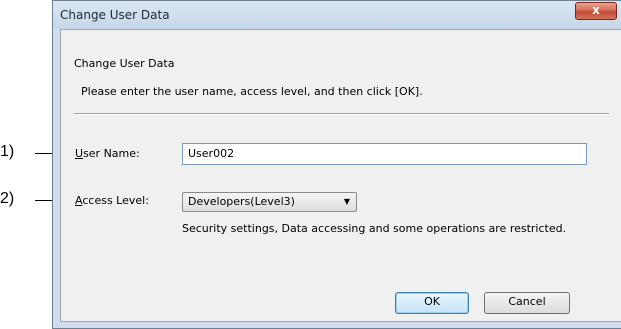 This screenshot has width=621, height=329. I want to click on dropdown-arrow-icon: ▼, so click(346, 201).